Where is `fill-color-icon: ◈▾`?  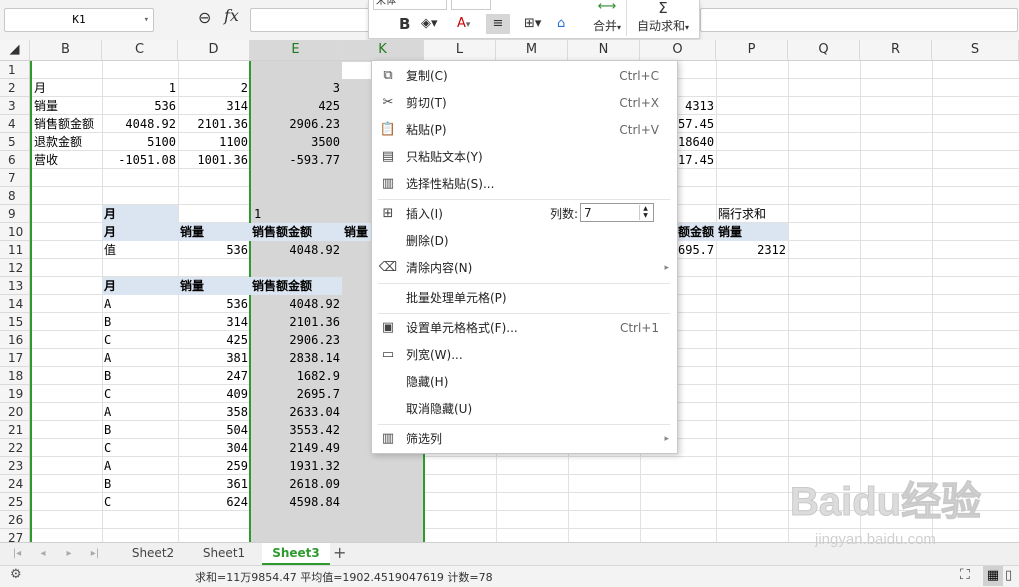
fill-color-icon: ◈▾ is located at coordinates (429, 24).